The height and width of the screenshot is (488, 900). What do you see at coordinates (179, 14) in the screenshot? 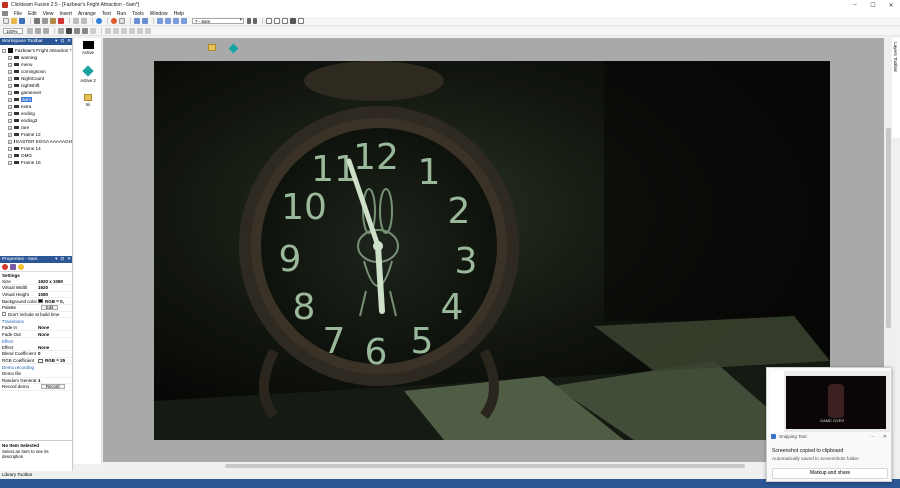
I see `menu-help: Help` at bounding box center [179, 14].